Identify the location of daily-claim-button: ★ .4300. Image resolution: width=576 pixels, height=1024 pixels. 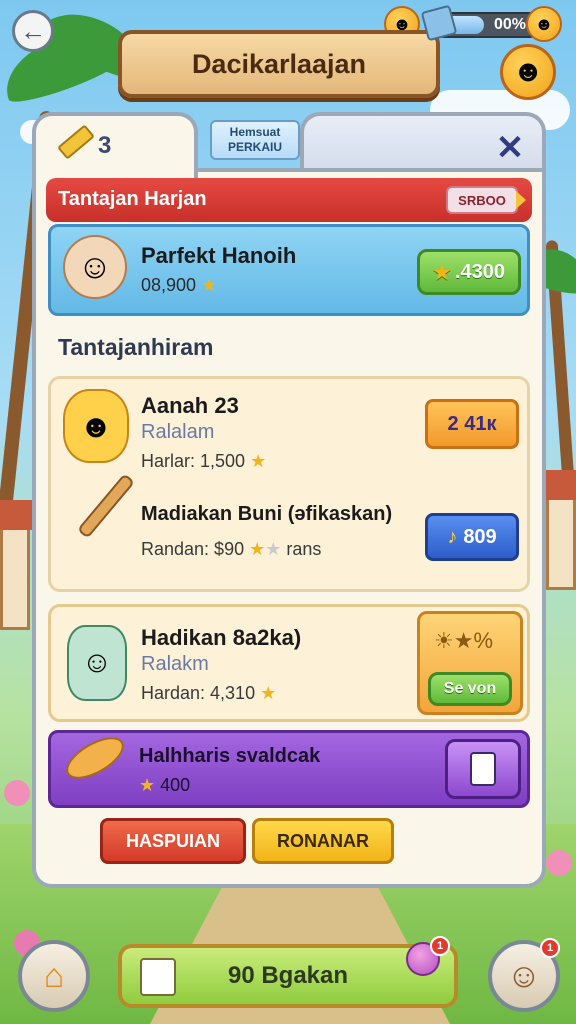
(469, 272).